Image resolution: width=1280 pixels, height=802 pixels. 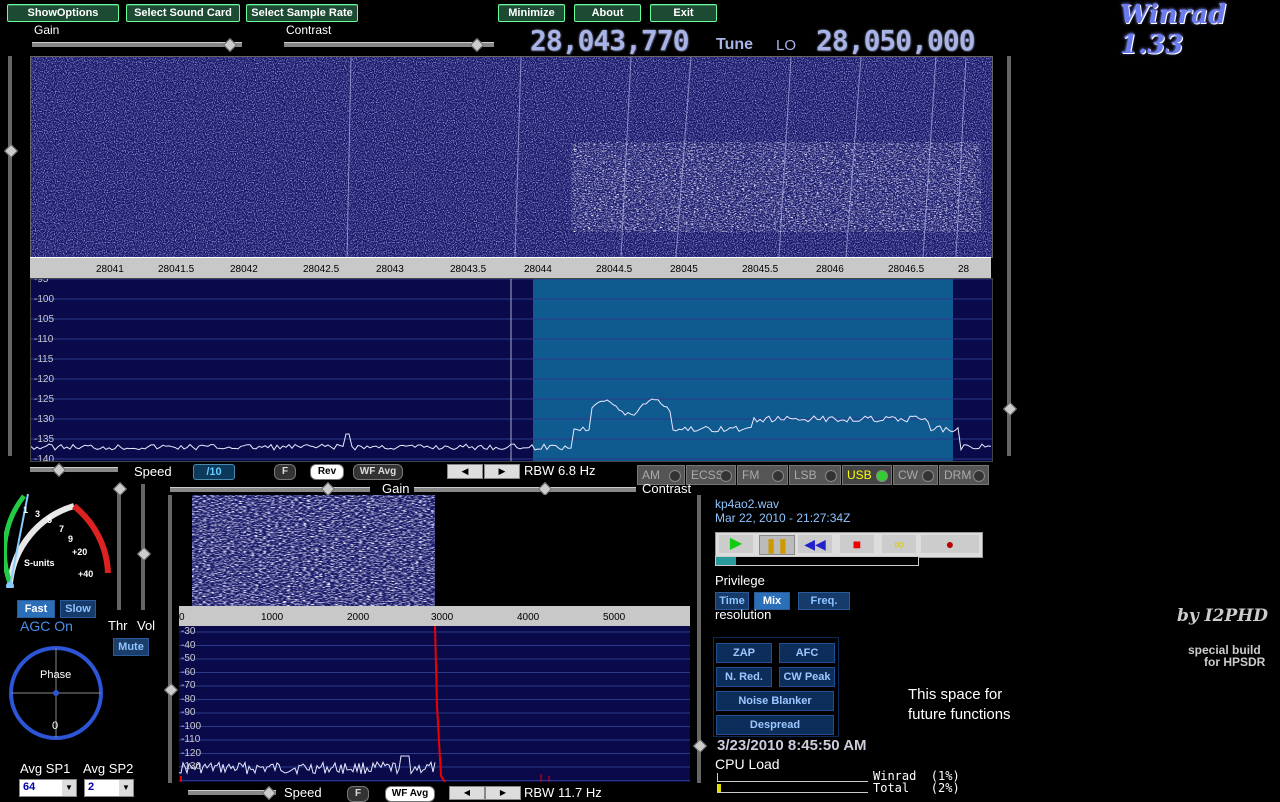 What do you see at coordinates (378, 472) in the screenshot?
I see `main-wf-avg-button: WF Avg` at bounding box center [378, 472].